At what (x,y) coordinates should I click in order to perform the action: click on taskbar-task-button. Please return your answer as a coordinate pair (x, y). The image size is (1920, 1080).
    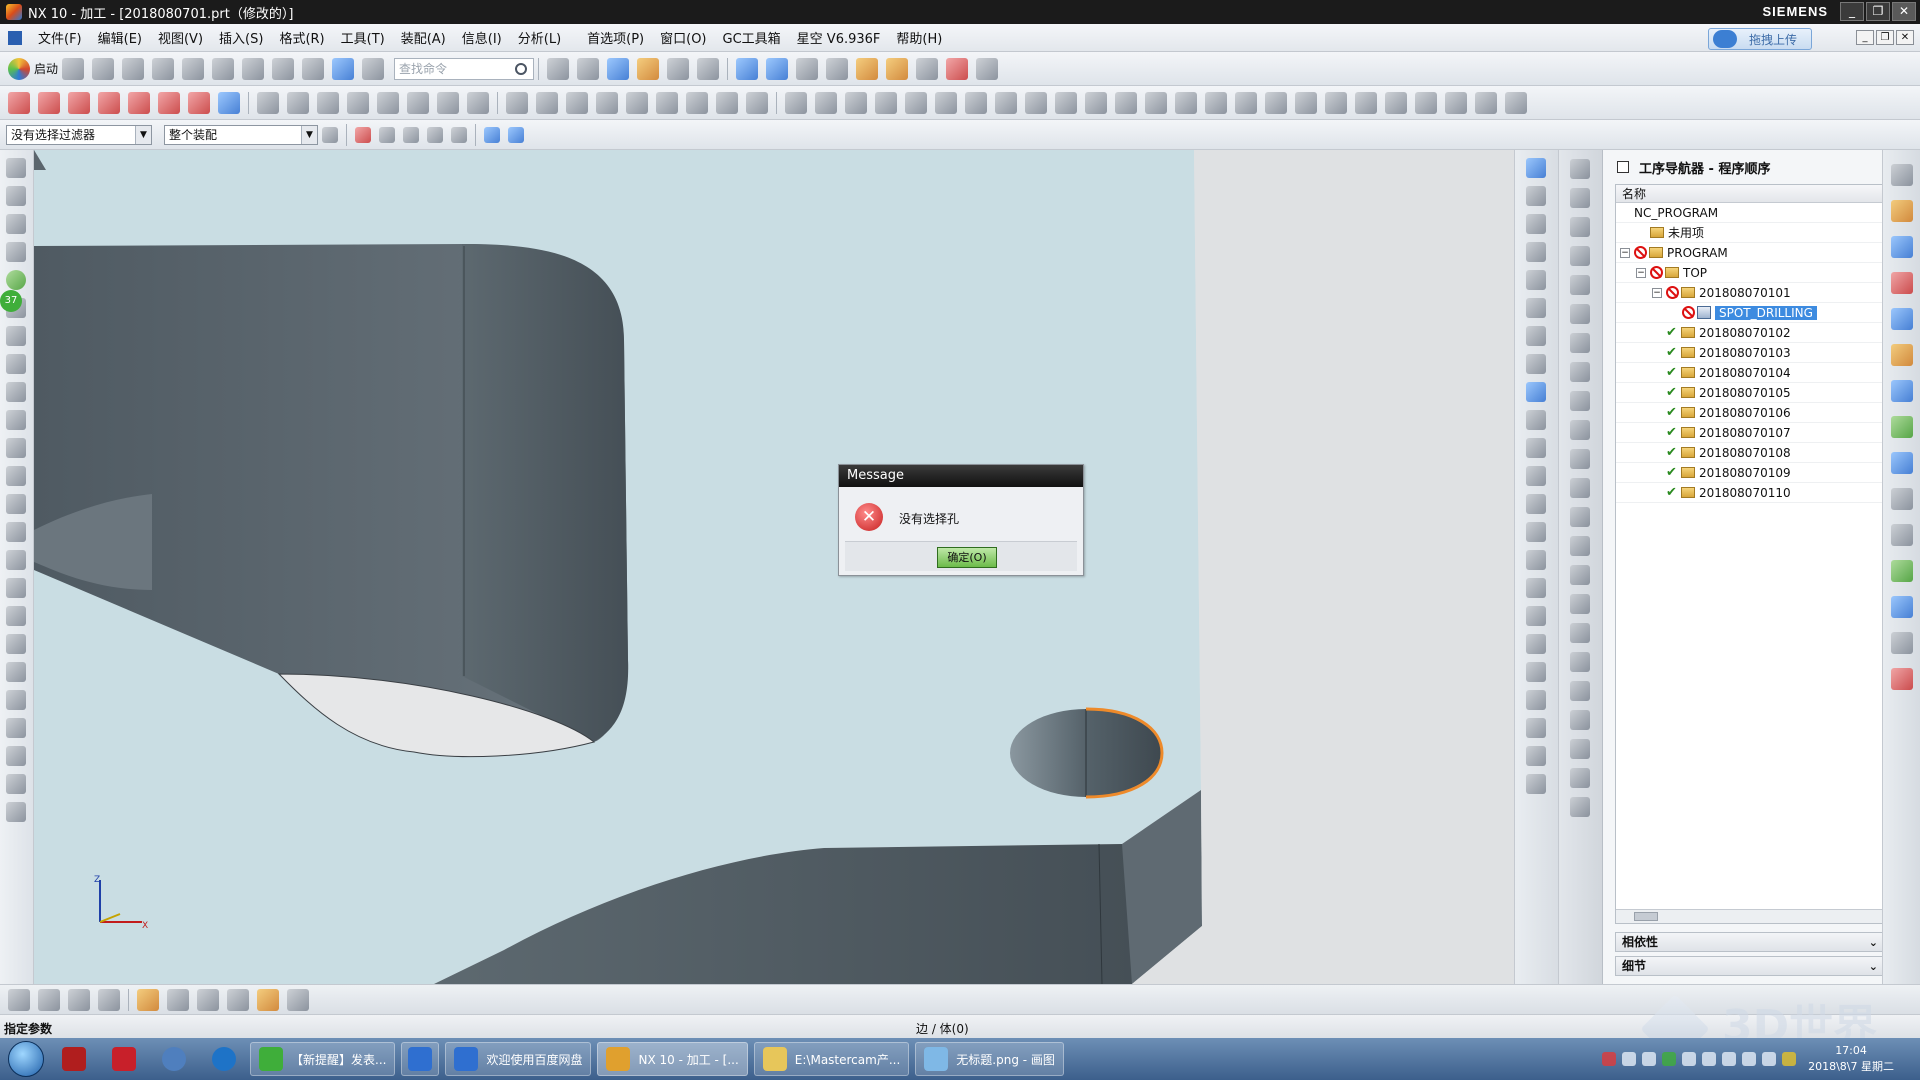
    Looking at the image, I should click on (420, 1059).